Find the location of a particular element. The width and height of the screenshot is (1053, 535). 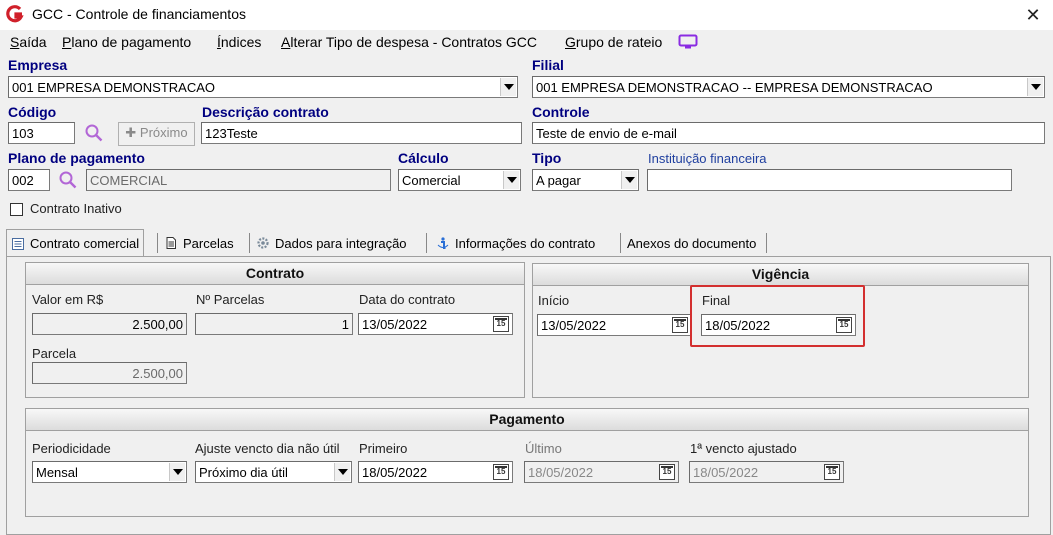

empresa-label: Empresa is located at coordinates (38, 65).